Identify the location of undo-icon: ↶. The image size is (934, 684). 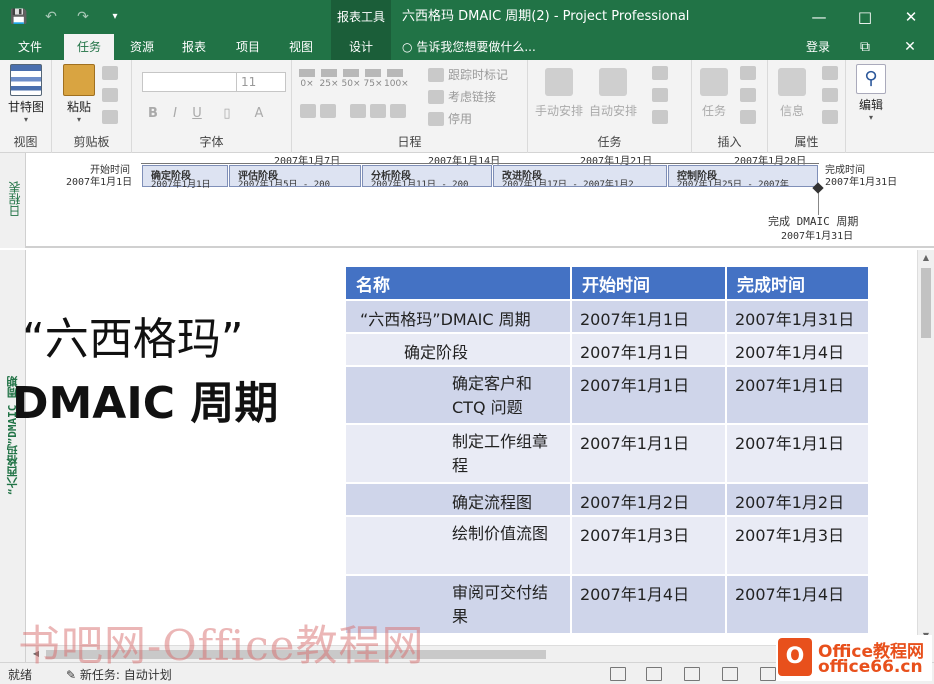
(51, 17).